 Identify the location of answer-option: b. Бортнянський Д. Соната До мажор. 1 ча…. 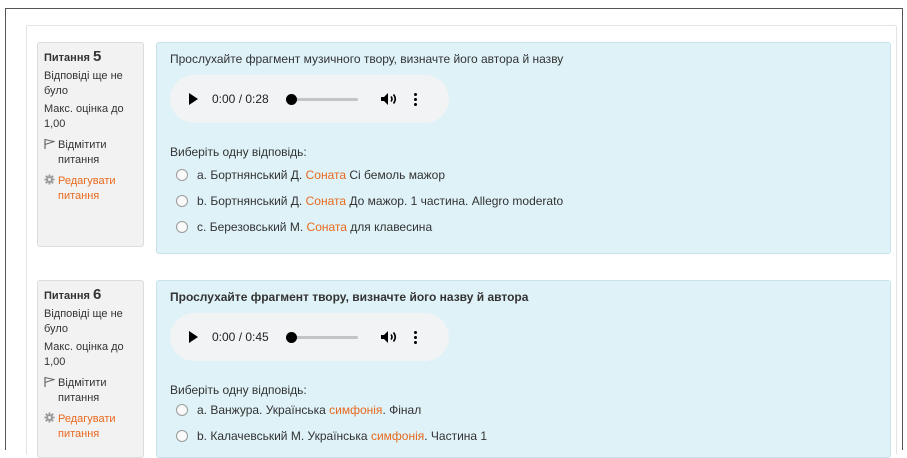
(523, 201).